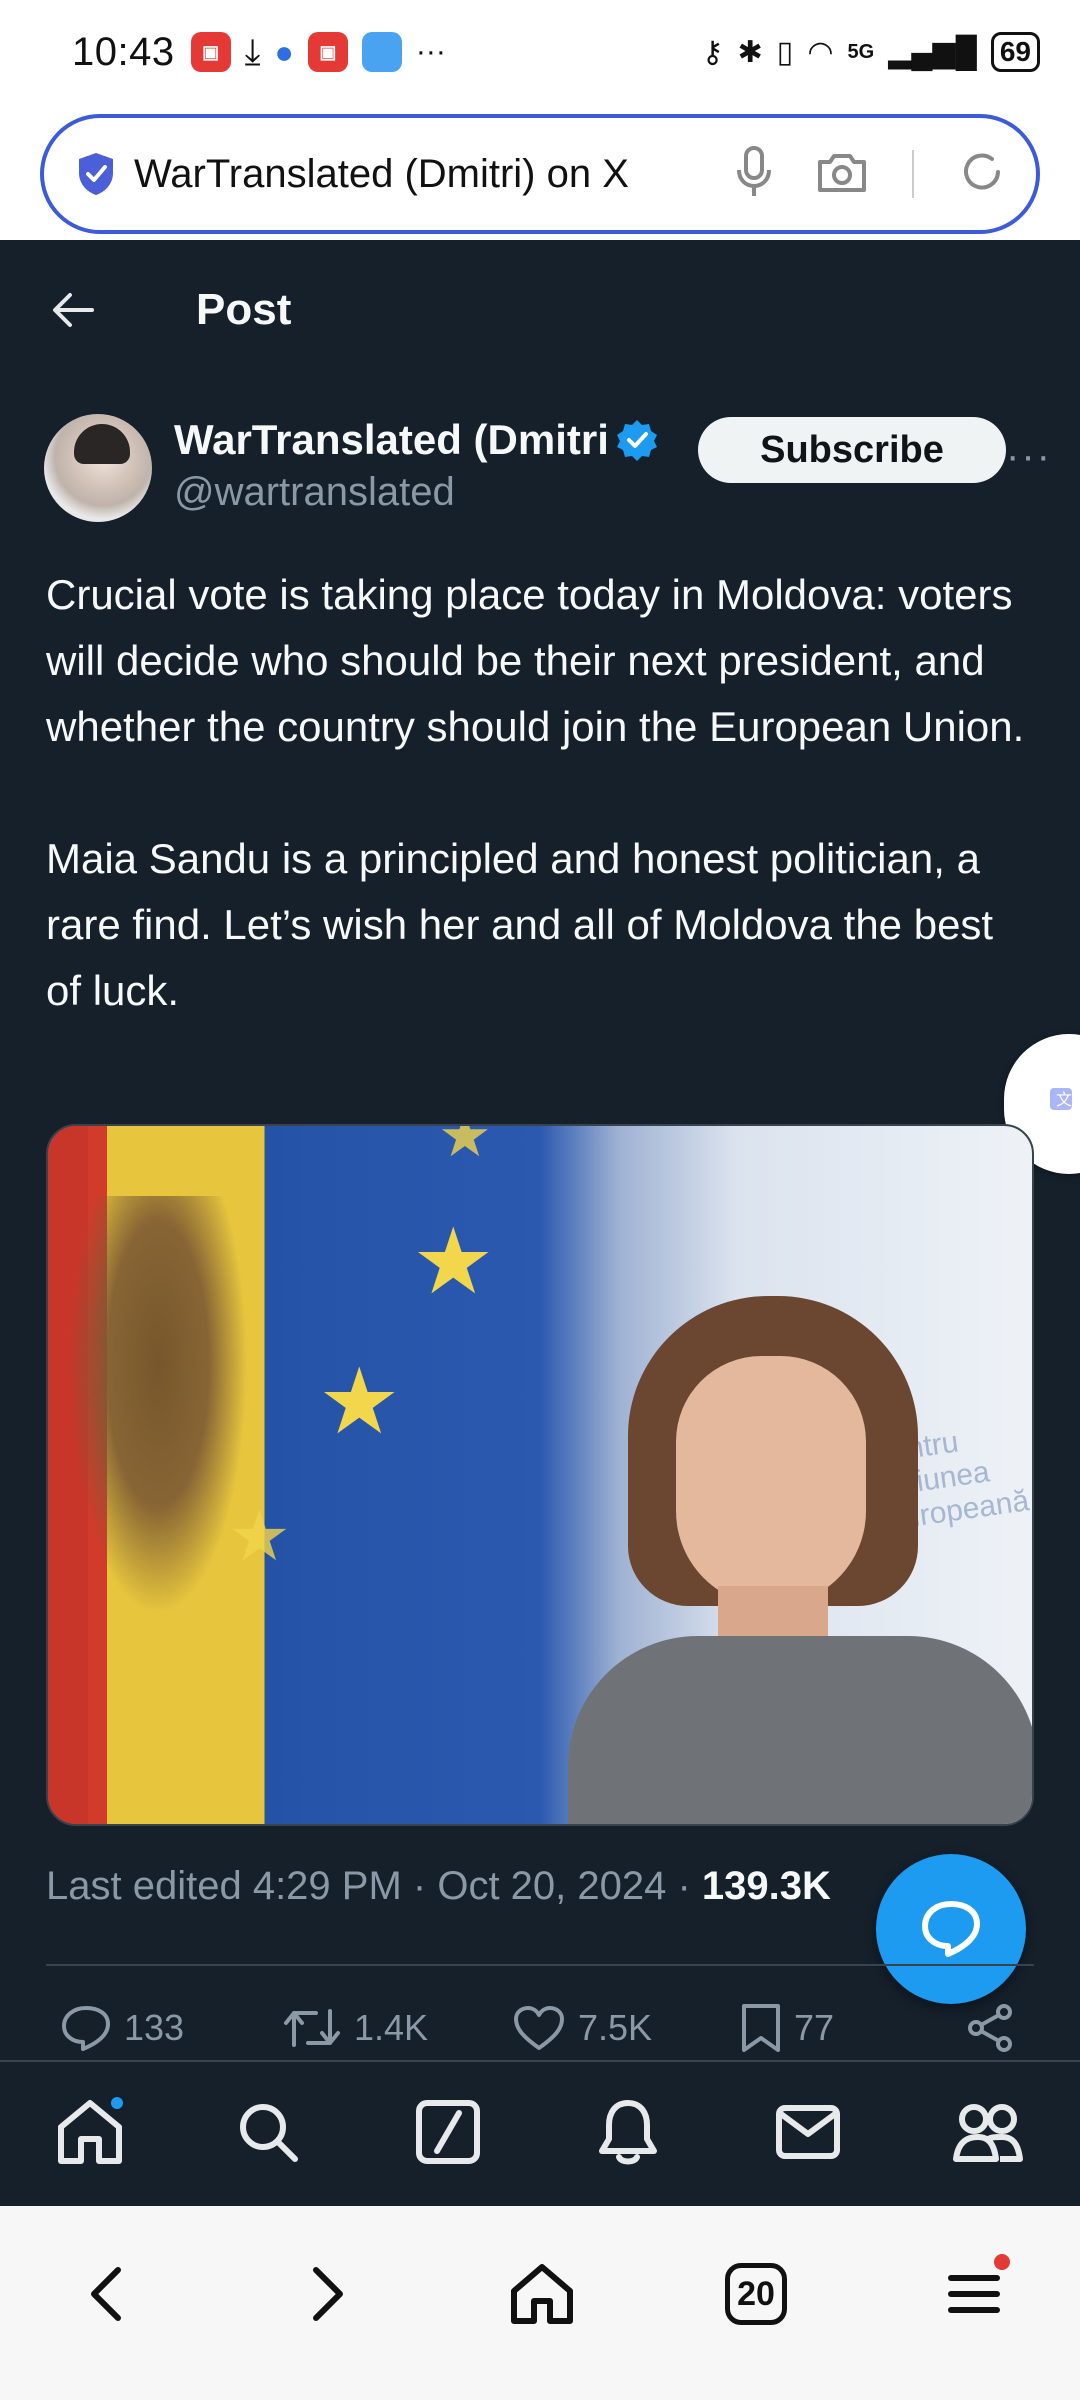  Describe the element at coordinates (391, 440) in the screenshot. I see `author-display-name: WarTranslated (Dmitri` at that location.